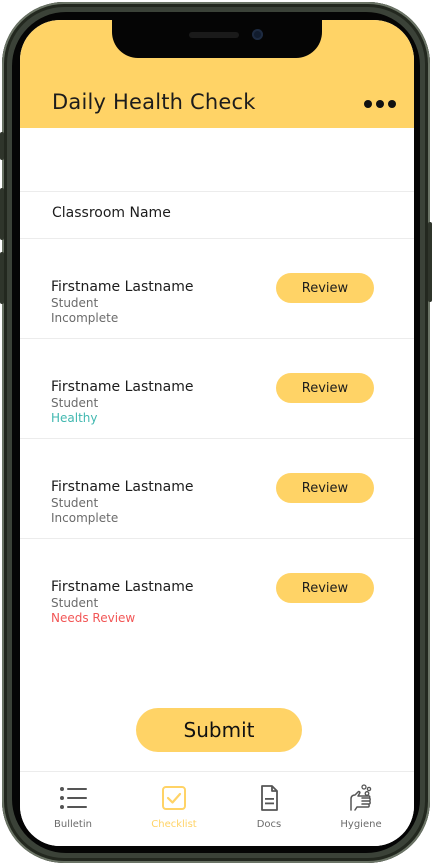  I want to click on tab-docs: Docs, so click(269, 809).